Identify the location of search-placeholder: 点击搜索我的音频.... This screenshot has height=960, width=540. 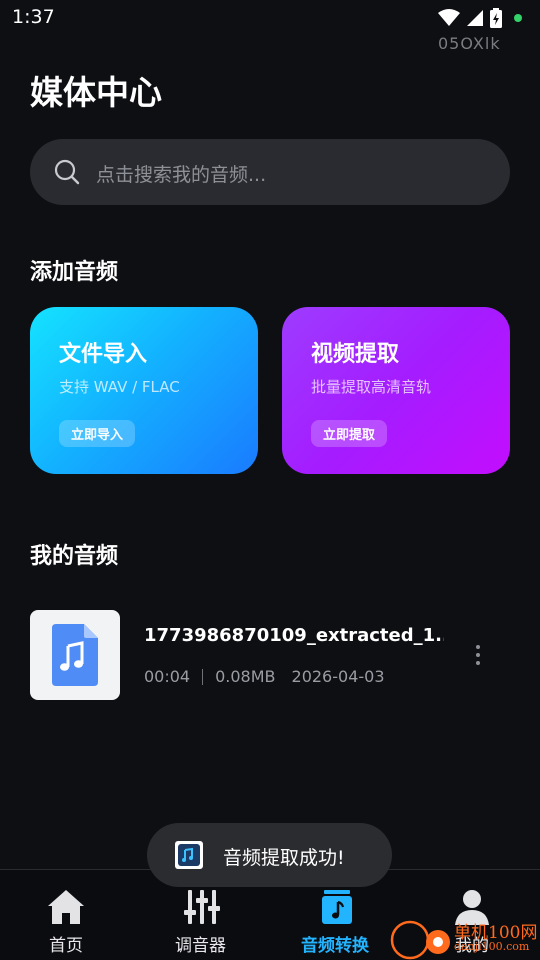
(181, 173).